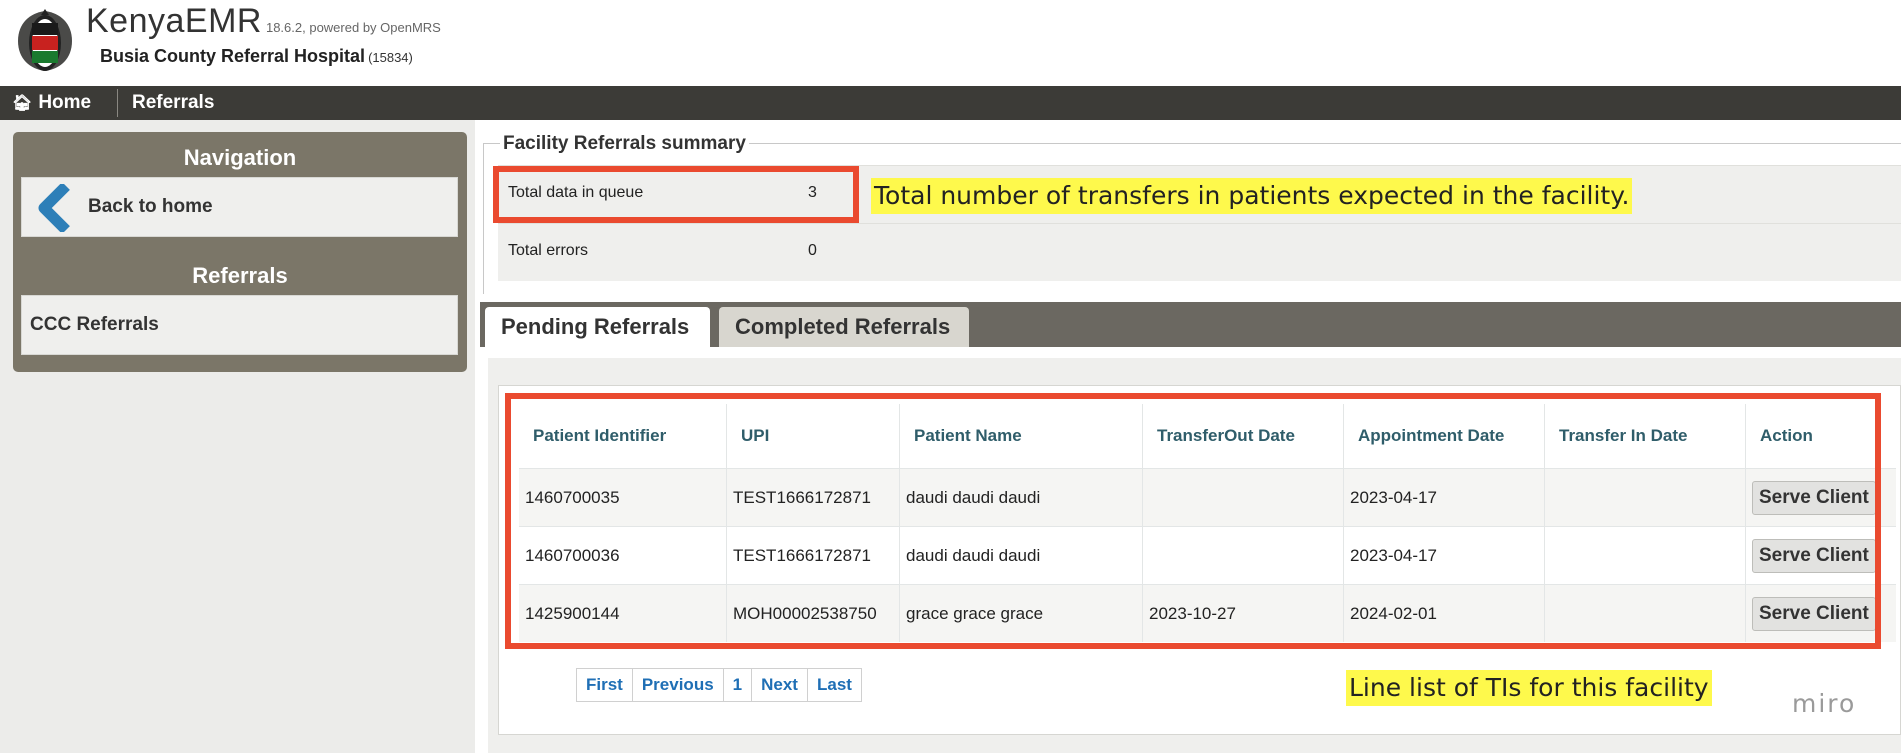 This screenshot has width=1901, height=753. I want to click on ccc-referrals-label: CCC Referrals, so click(94, 324).